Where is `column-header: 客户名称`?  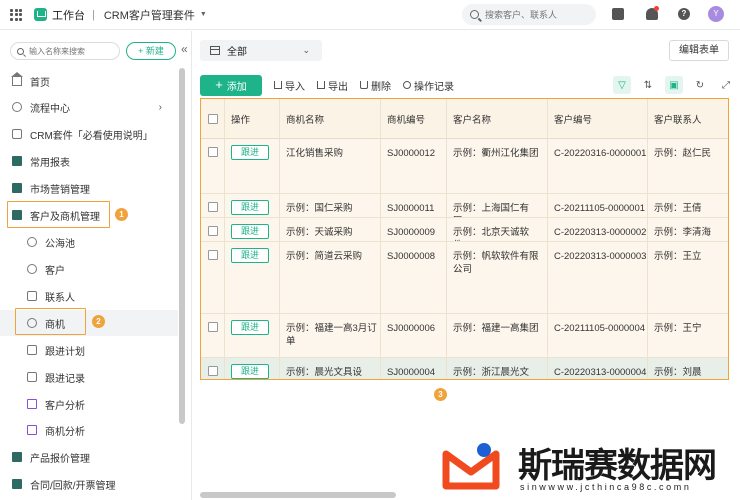
column-header: 客户名称 is located at coordinates (497, 118).